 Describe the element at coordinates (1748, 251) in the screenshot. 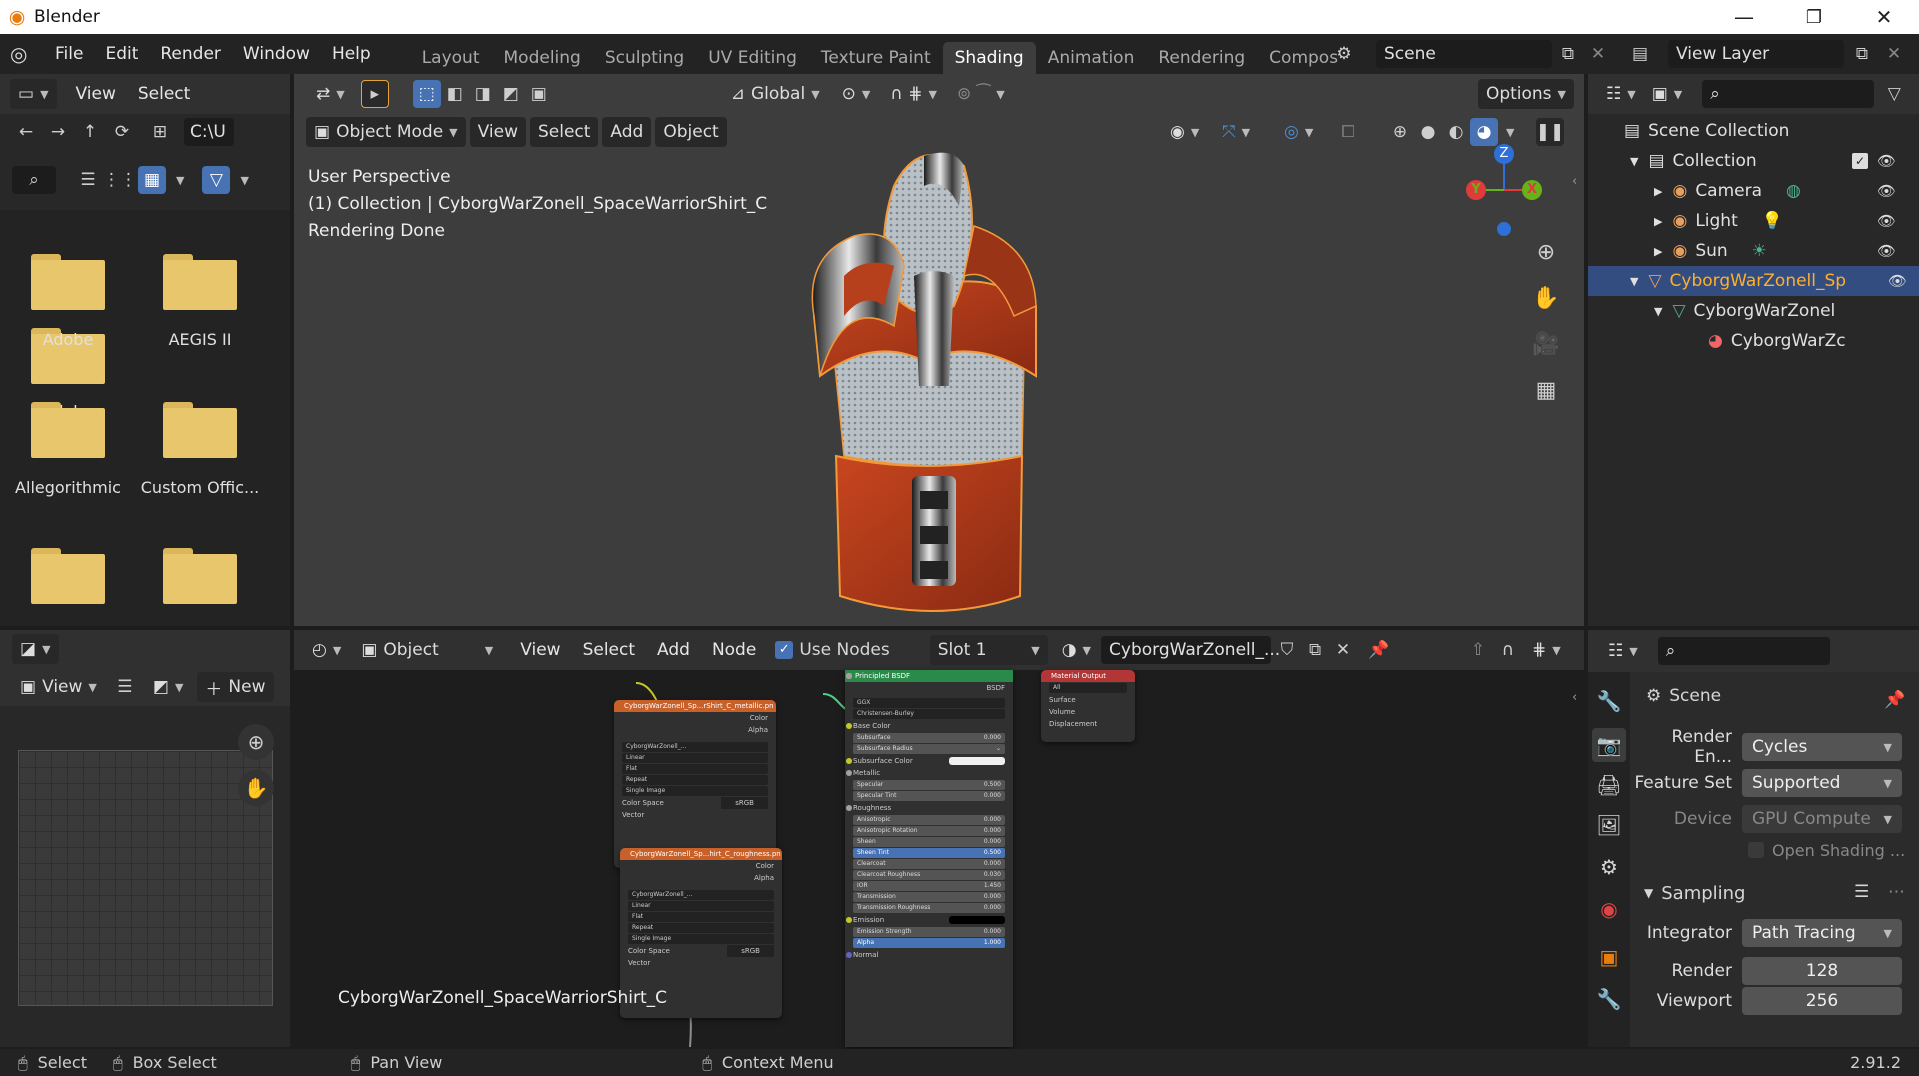

I see `outliner-sun: ▶ ◉ Sun ☀ 👁` at that location.